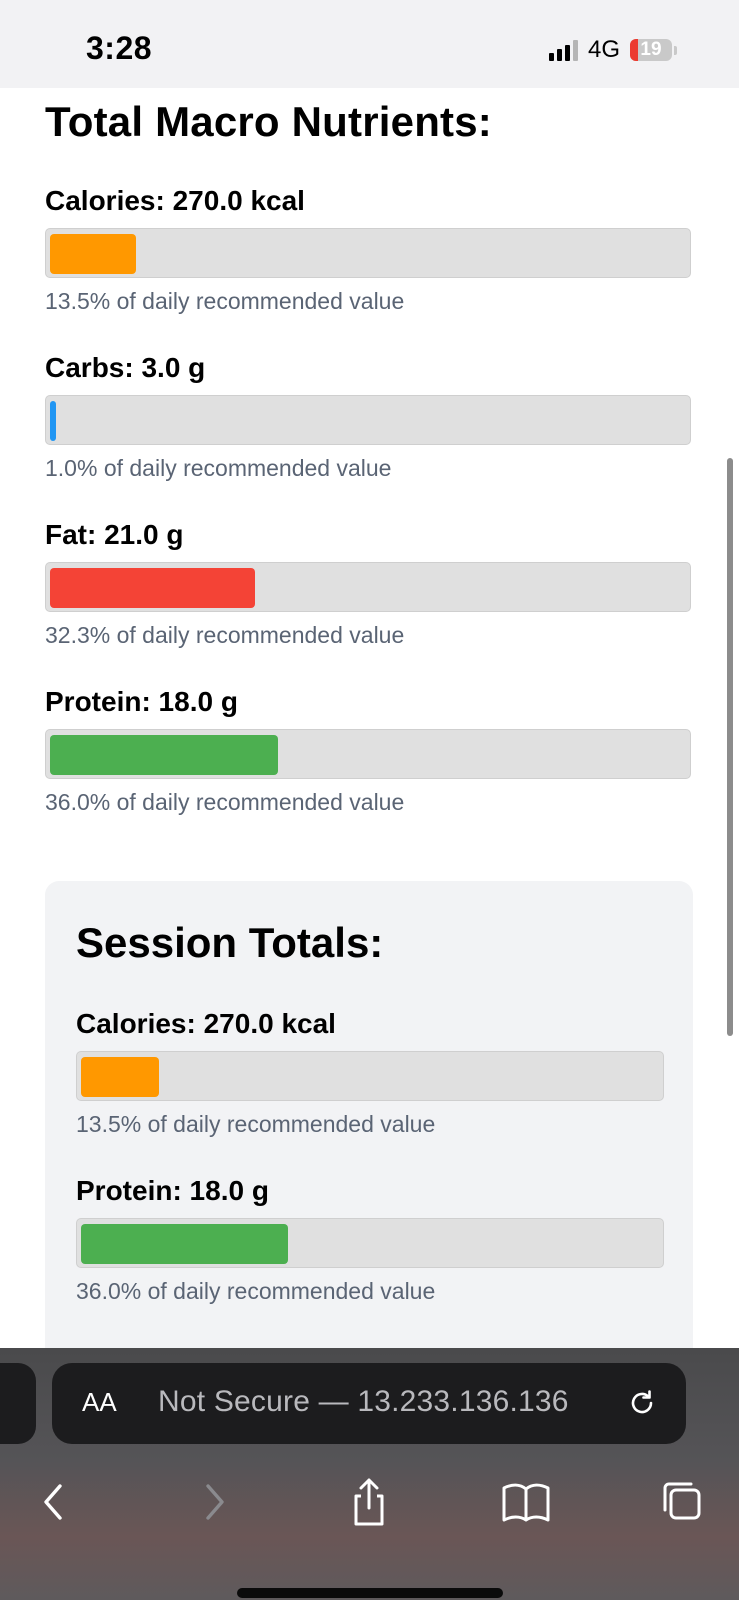 Image resolution: width=739 pixels, height=1600 pixels. Describe the element at coordinates (99, 1402) in the screenshot. I see `text-size-button: AA` at that location.